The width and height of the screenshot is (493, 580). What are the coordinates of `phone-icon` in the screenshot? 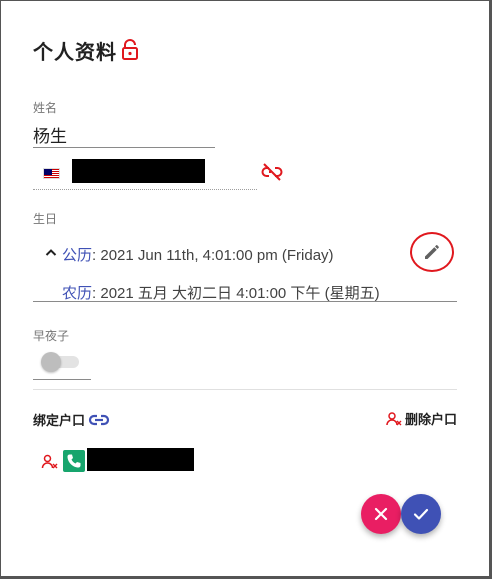 It's located at (74, 461).